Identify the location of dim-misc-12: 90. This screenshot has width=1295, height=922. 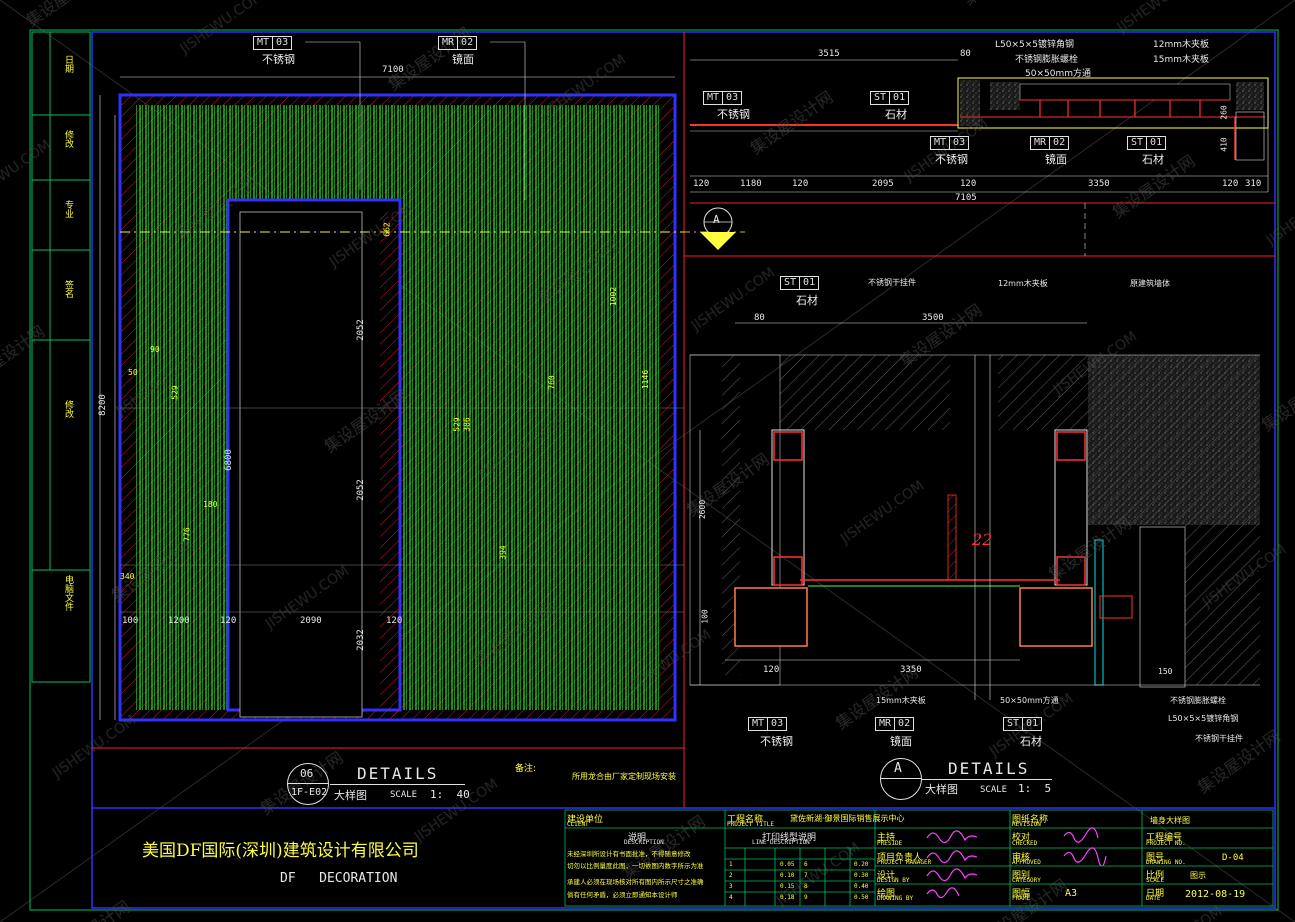
(155, 349).